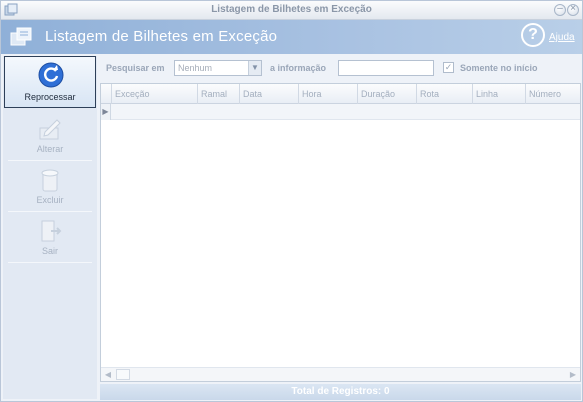  What do you see at coordinates (106, 112) in the screenshot?
I see `row-indicator: ▶` at bounding box center [106, 112].